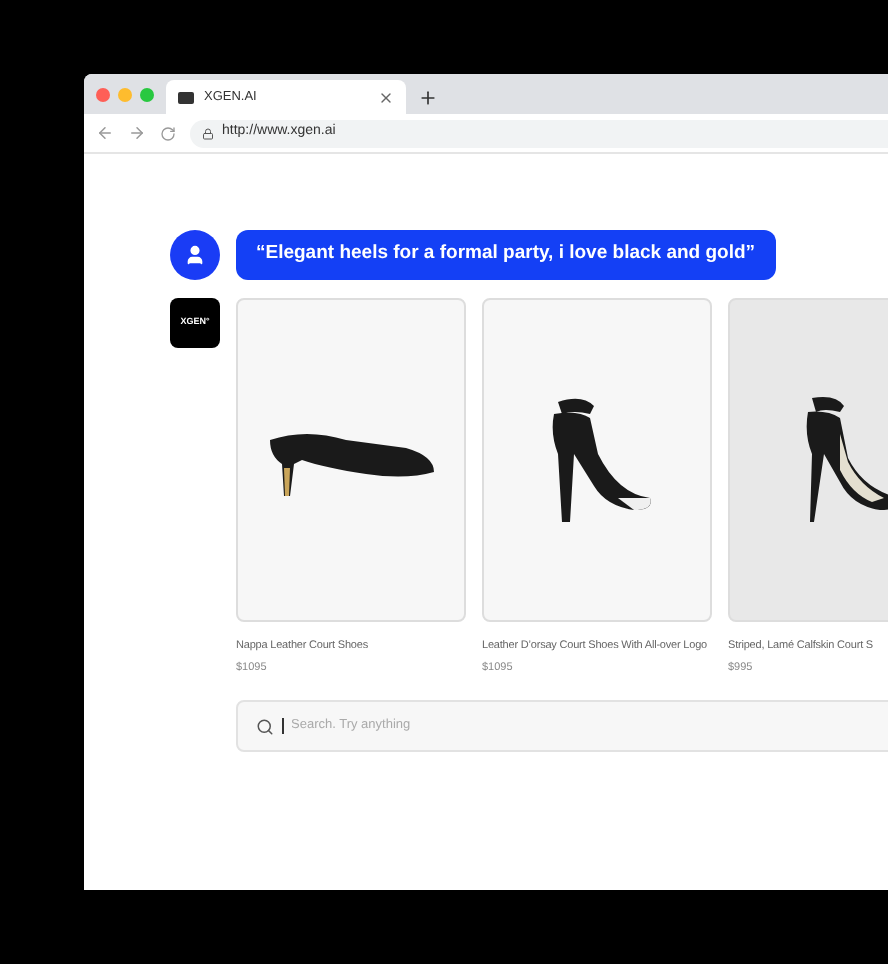 The image size is (888, 964). What do you see at coordinates (103, 94) in the screenshot?
I see `close-window-button` at bounding box center [103, 94].